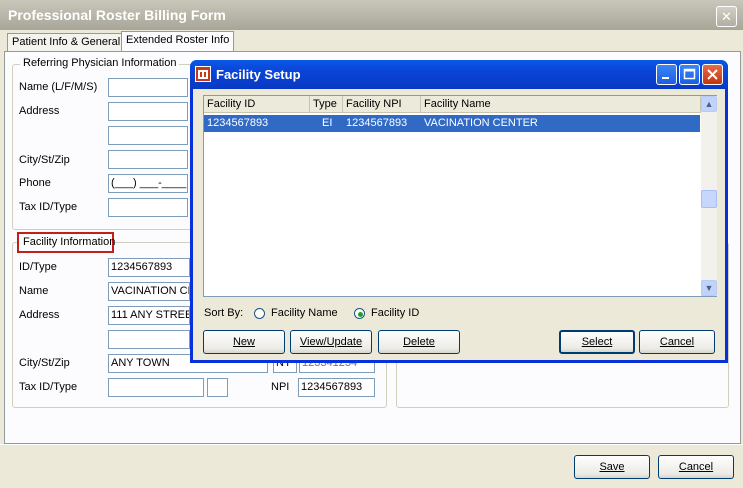  I want to click on facility-name-label: Name, so click(34, 291).